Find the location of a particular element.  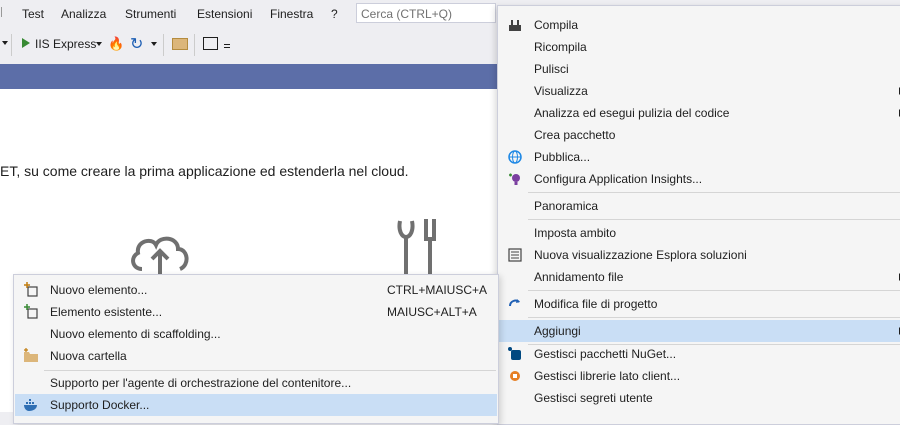

build-icon is located at coordinates (515, 25).